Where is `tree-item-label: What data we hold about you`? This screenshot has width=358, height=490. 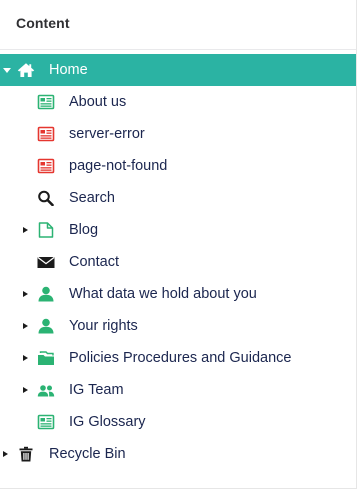 tree-item-label: What data we hold about you is located at coordinates (163, 294).